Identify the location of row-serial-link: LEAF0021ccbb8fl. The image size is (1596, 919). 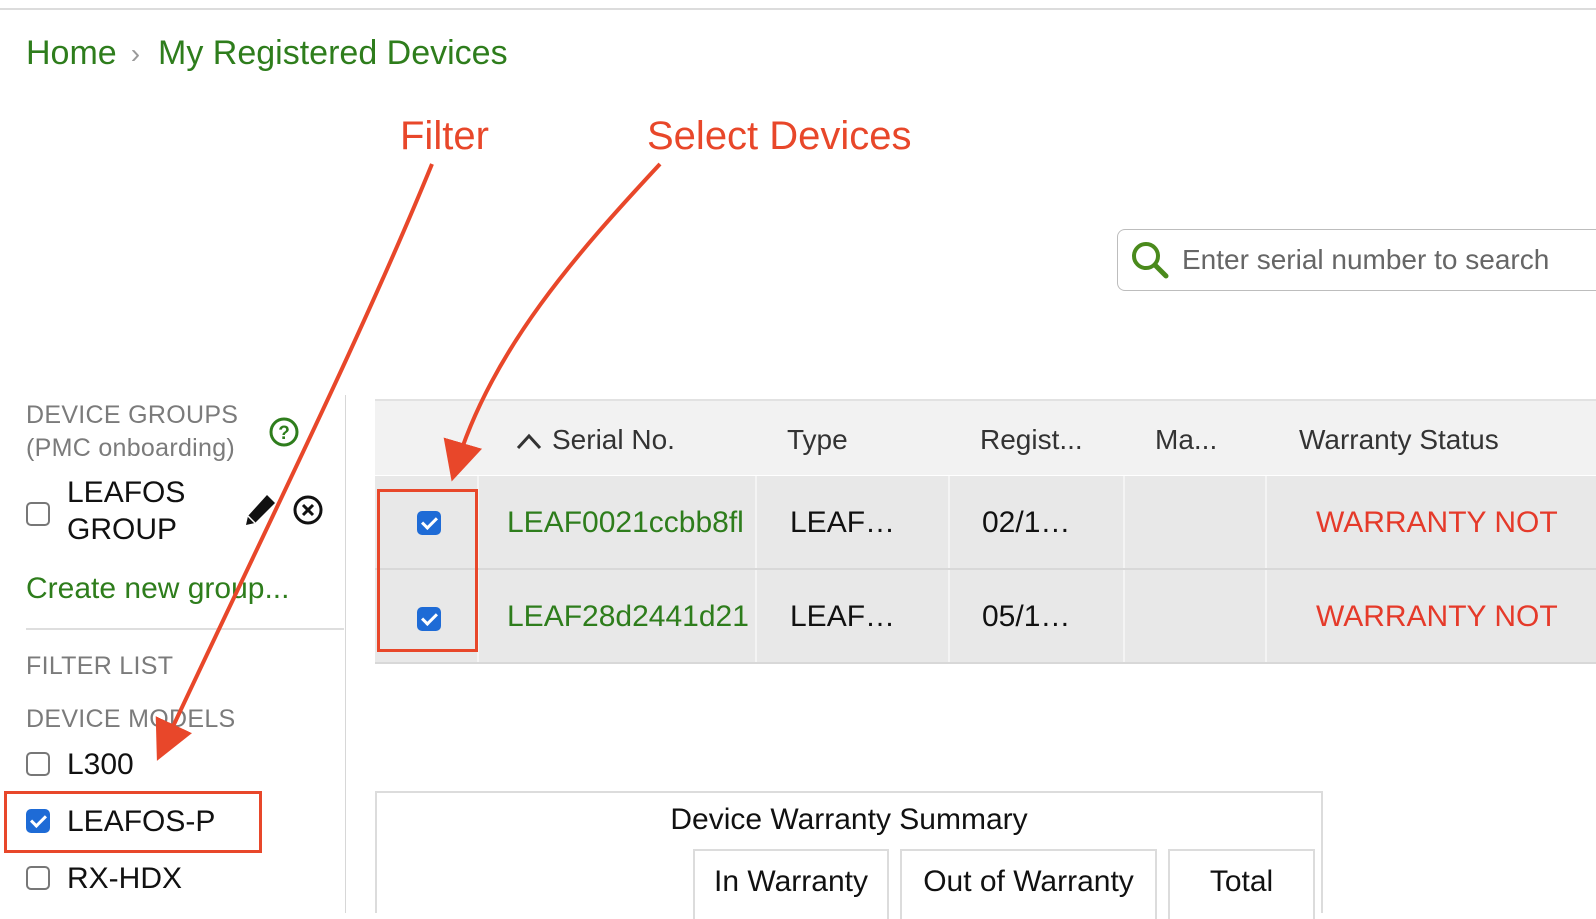
(625, 523).